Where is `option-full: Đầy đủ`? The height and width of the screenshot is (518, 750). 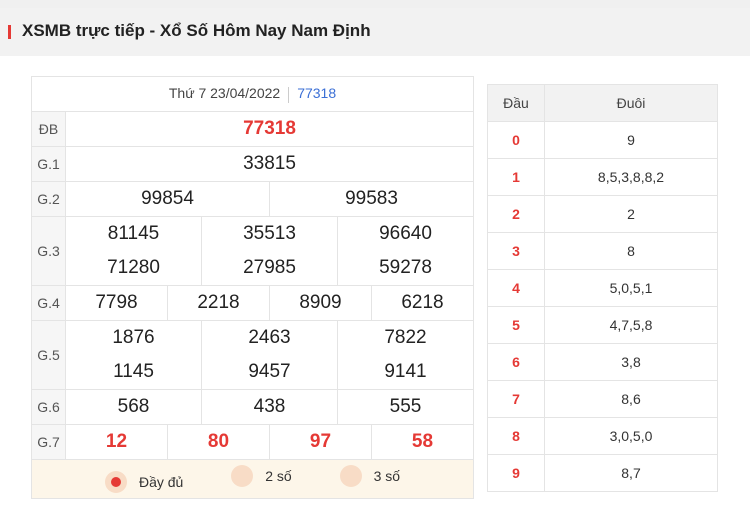 option-full: Đầy đủ is located at coordinates (144, 482).